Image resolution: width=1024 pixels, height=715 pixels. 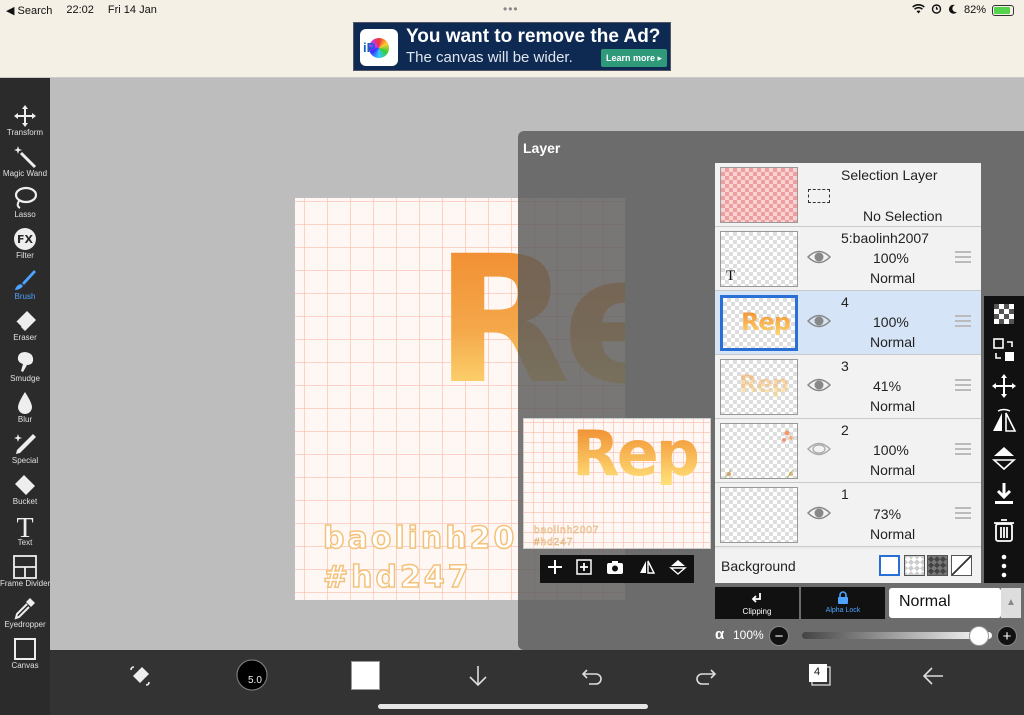 What do you see at coordinates (914, 565) in the screenshot?
I see `background-transparent-swatch` at bounding box center [914, 565].